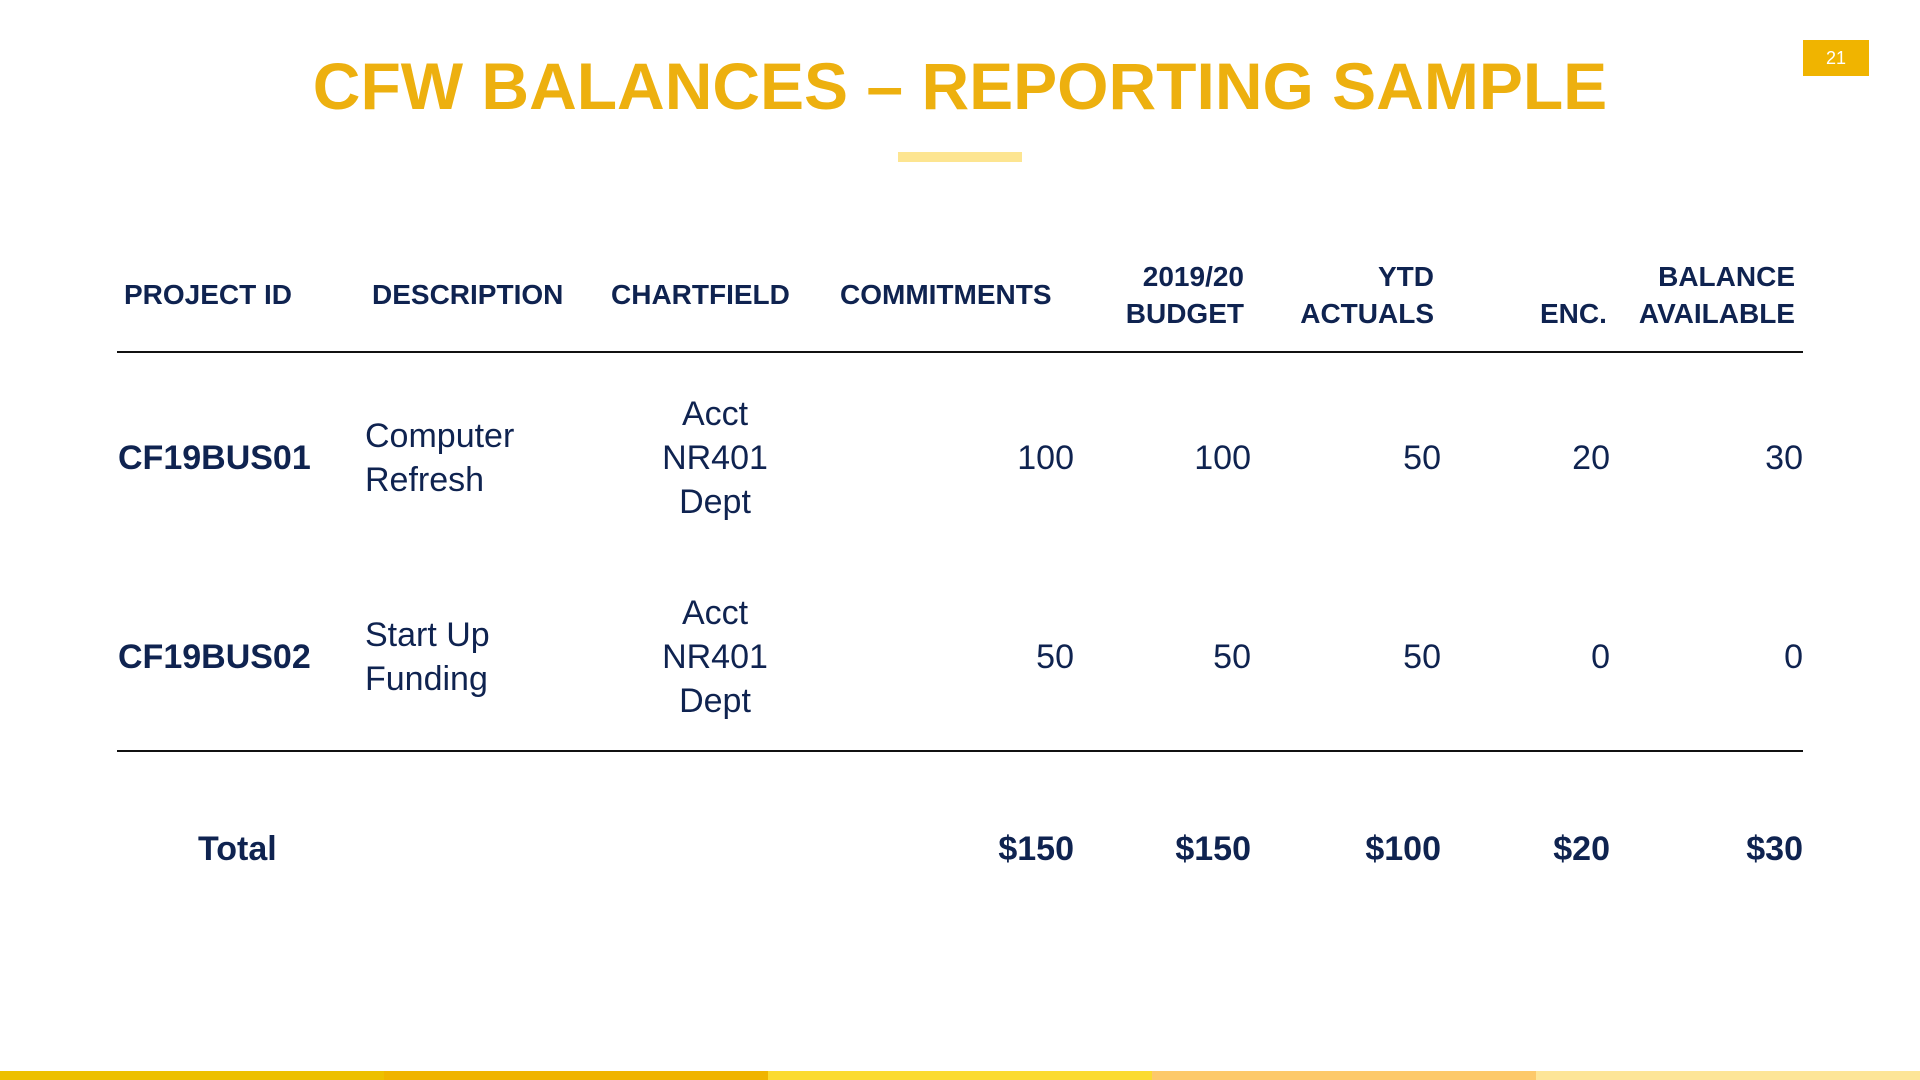 The height and width of the screenshot is (1080, 1920). I want to click on header-balance-line2: AVAILABLE, so click(1716, 313).